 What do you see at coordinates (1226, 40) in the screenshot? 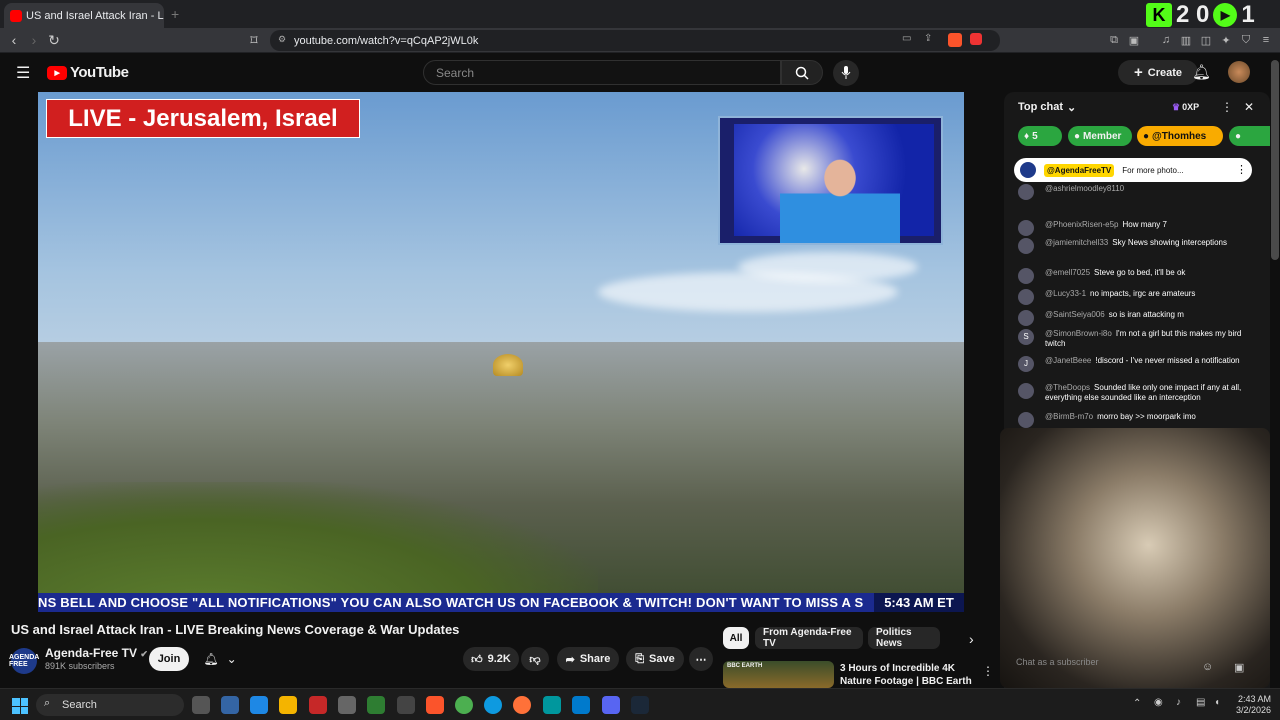
I see `leo-ai-icon: ✦` at bounding box center [1226, 40].